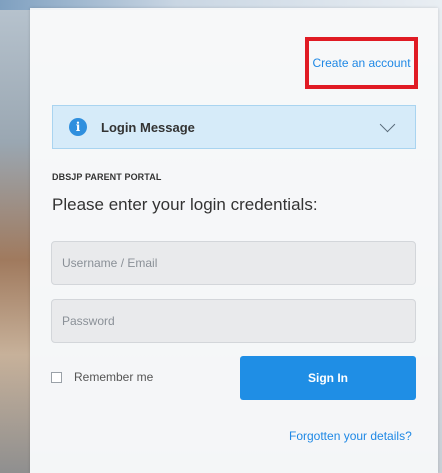 This screenshot has width=442, height=473. What do you see at coordinates (234, 127) in the screenshot?
I see `login-message-dropdown: i Login Message` at bounding box center [234, 127].